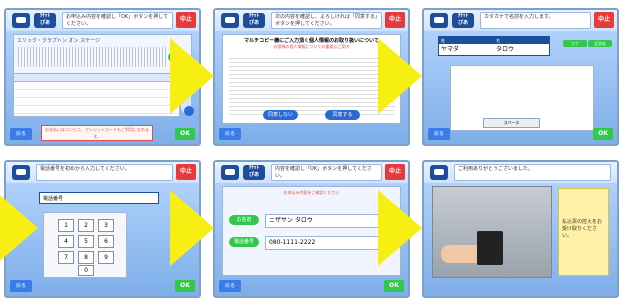 Image resolution: width=626 pixels, height=303 pixels. What do you see at coordinates (117, 20) in the screenshot?
I see `instruction-text: お申込み内容を確認し「OK」ボタンを押してください。` at bounding box center [117, 20].